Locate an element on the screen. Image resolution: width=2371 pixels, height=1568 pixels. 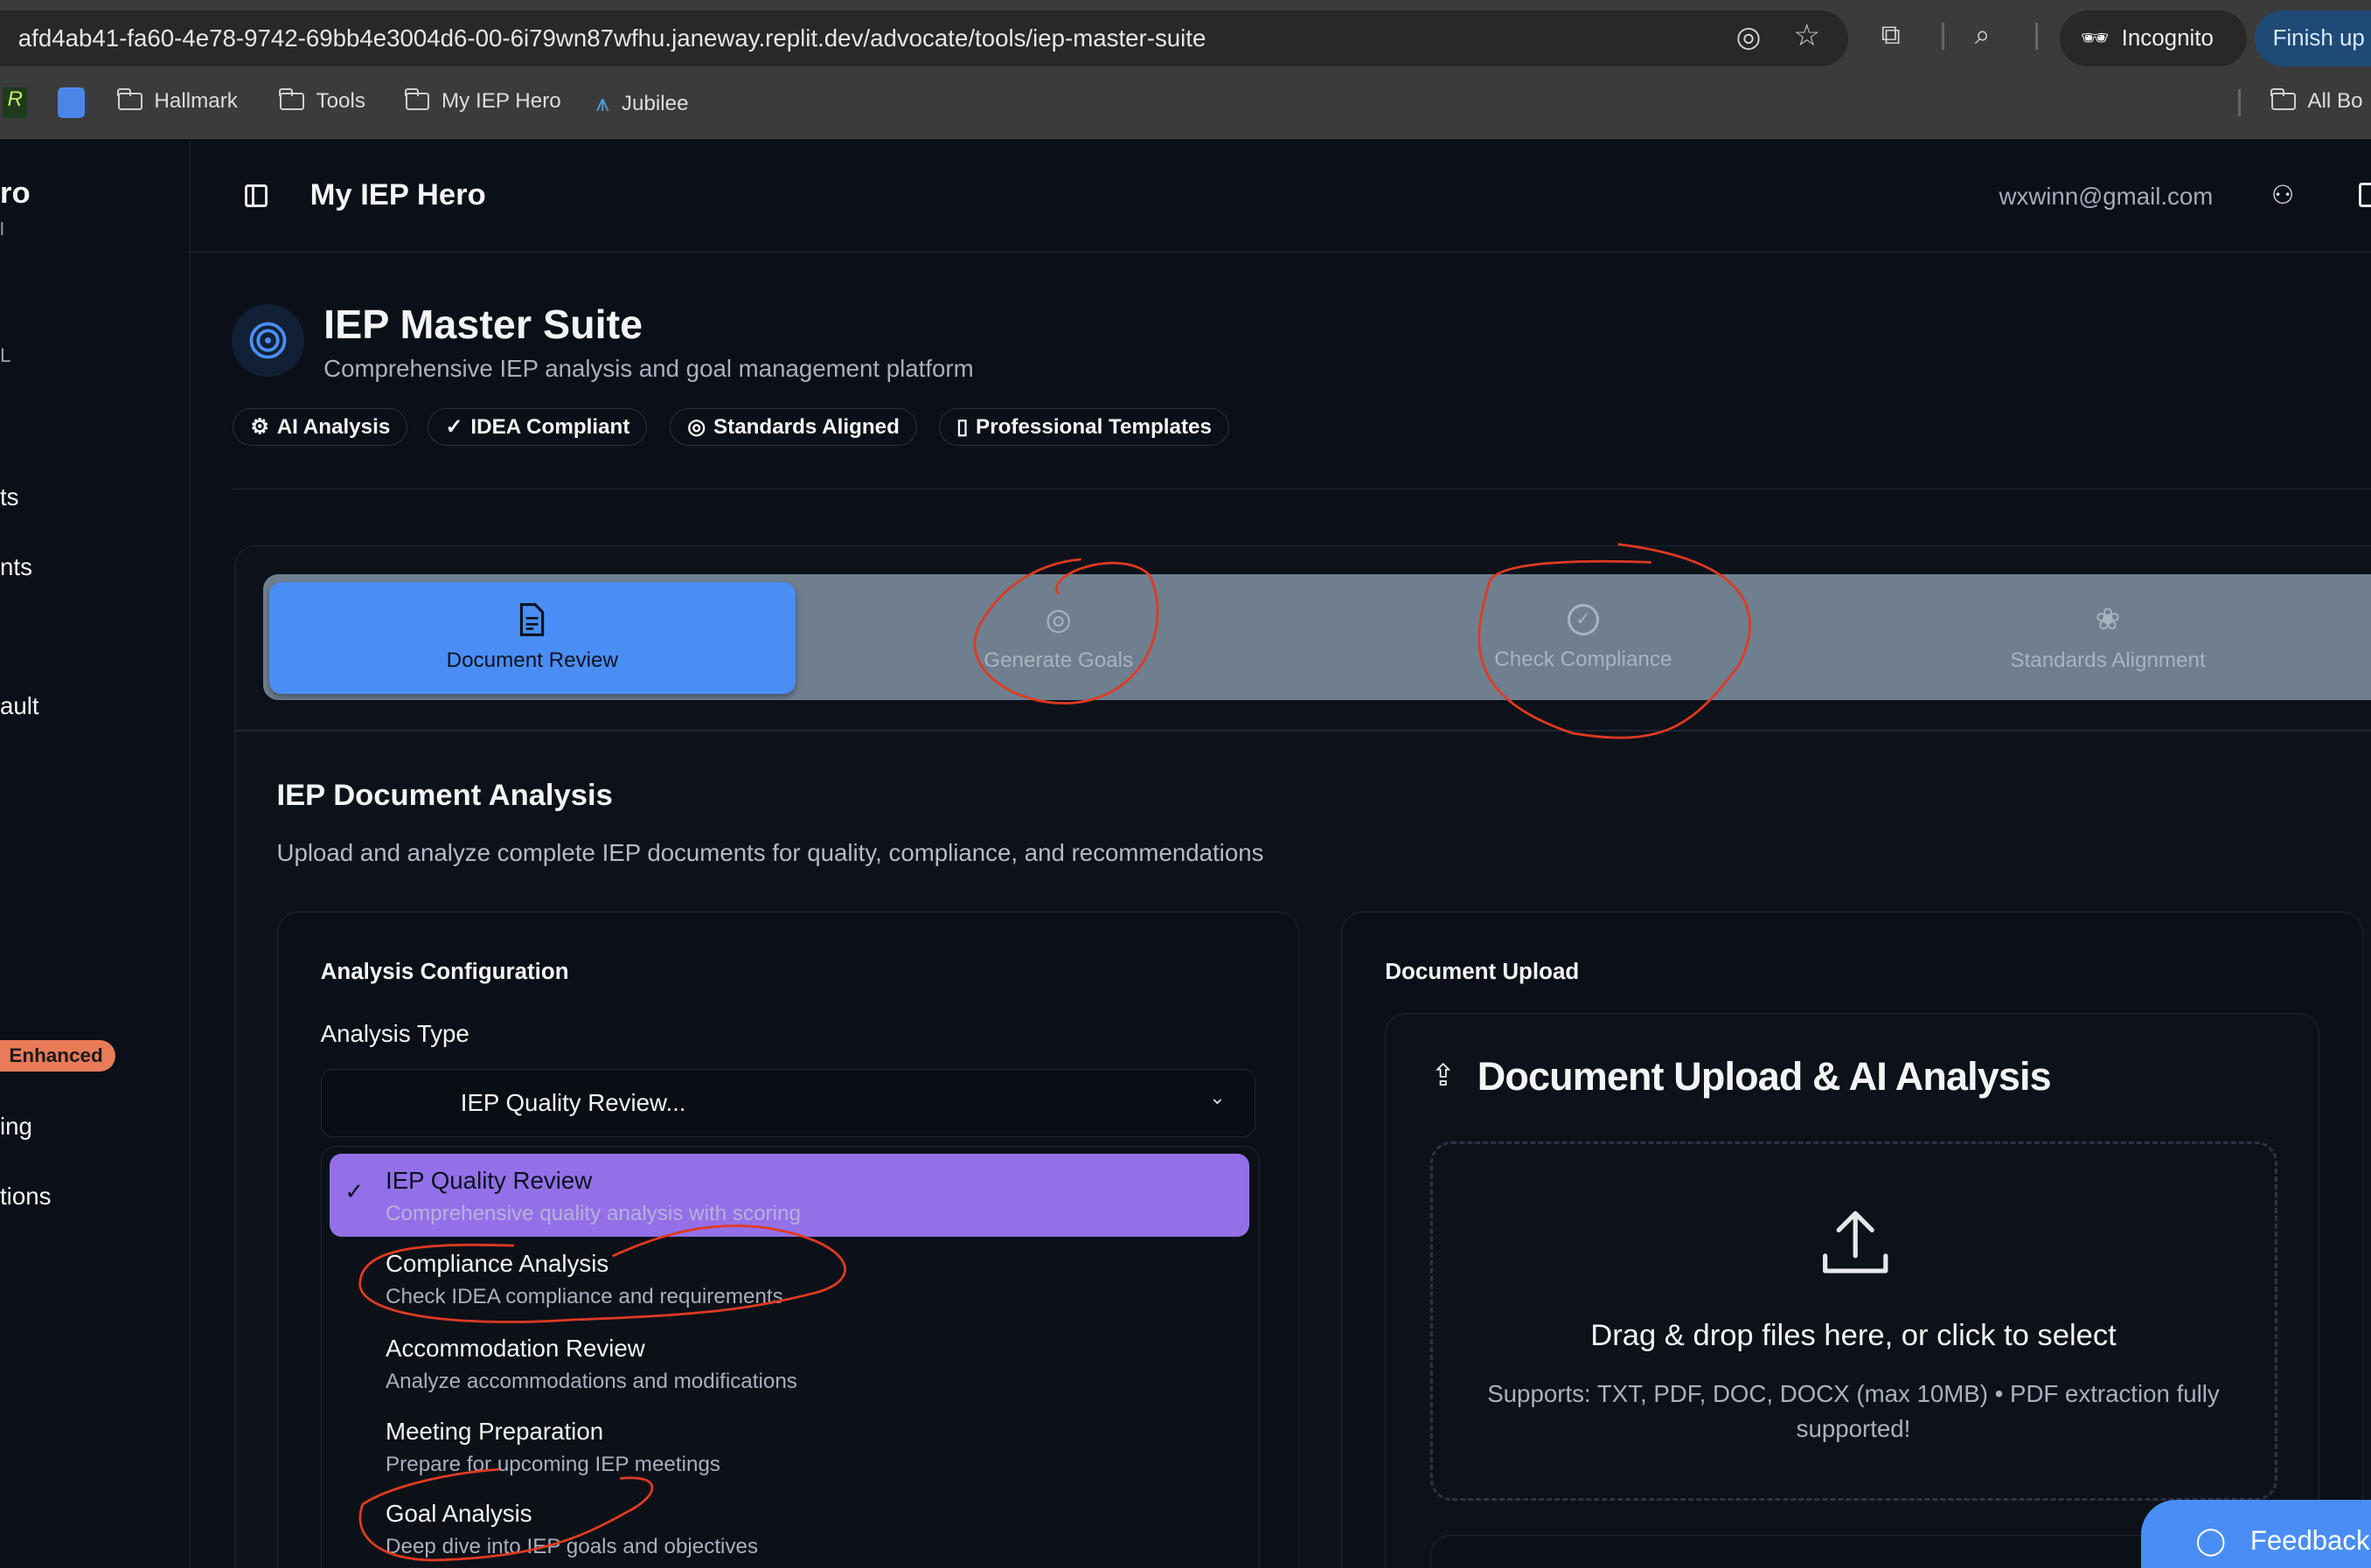
tab-standards-alignment: ❀ Standards Alignment is located at coordinates (2108, 638).